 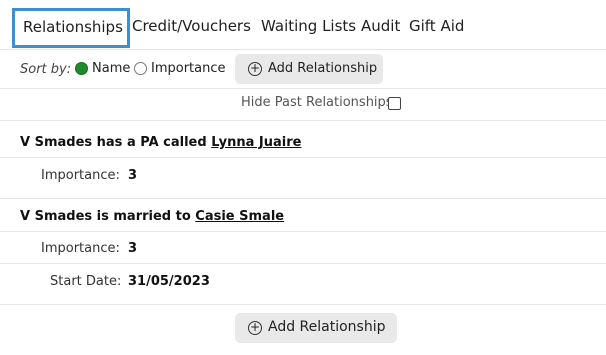 I want to click on sort-name-label: Name, so click(x=111, y=68).